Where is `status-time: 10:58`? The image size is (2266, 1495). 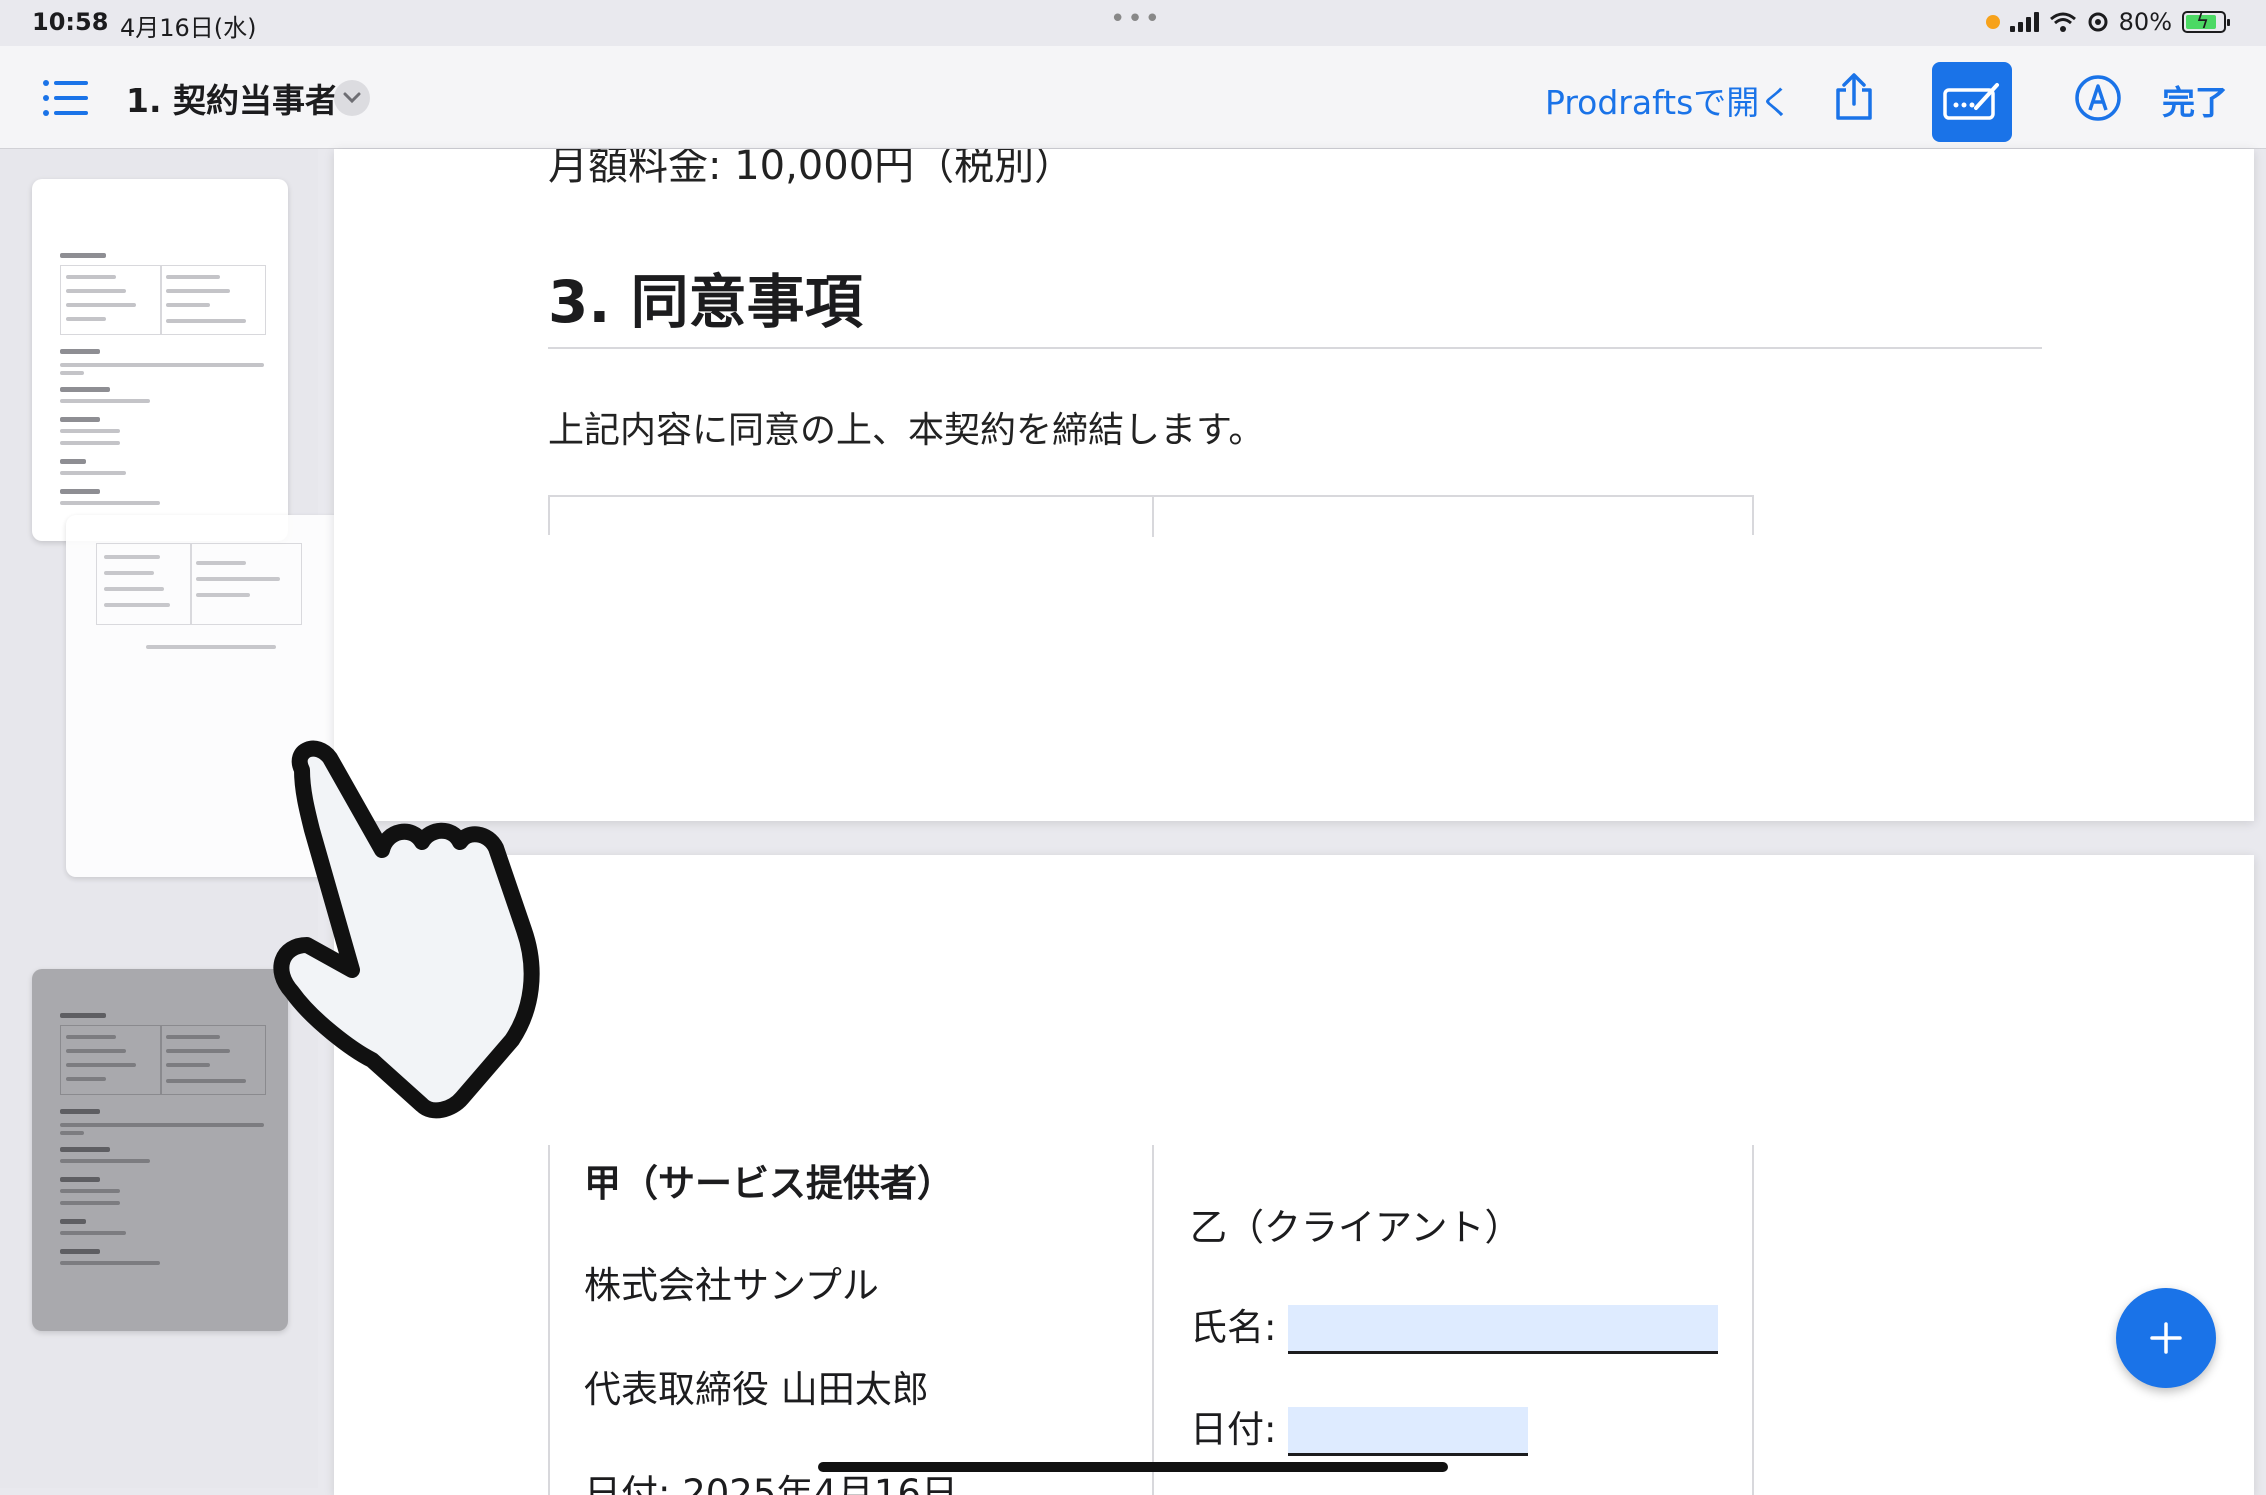 status-time: 10:58 is located at coordinates (70, 22).